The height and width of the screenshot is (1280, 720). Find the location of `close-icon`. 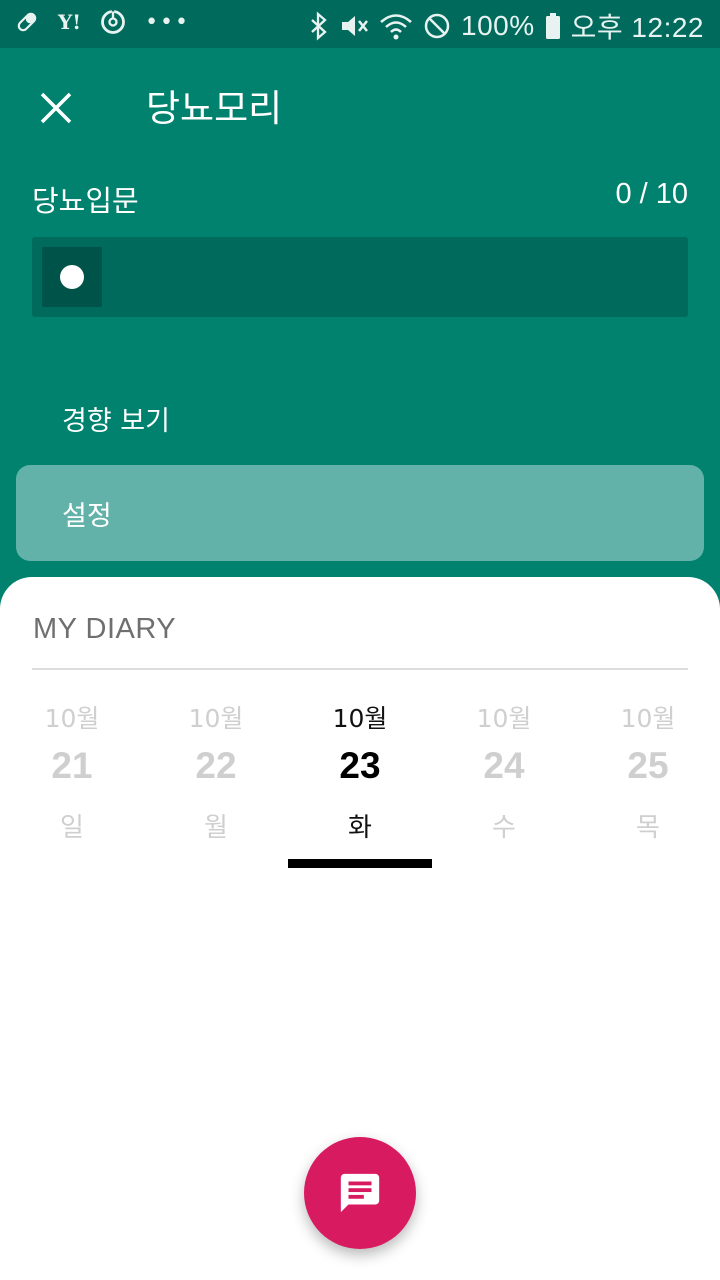

close-icon is located at coordinates (56, 108).